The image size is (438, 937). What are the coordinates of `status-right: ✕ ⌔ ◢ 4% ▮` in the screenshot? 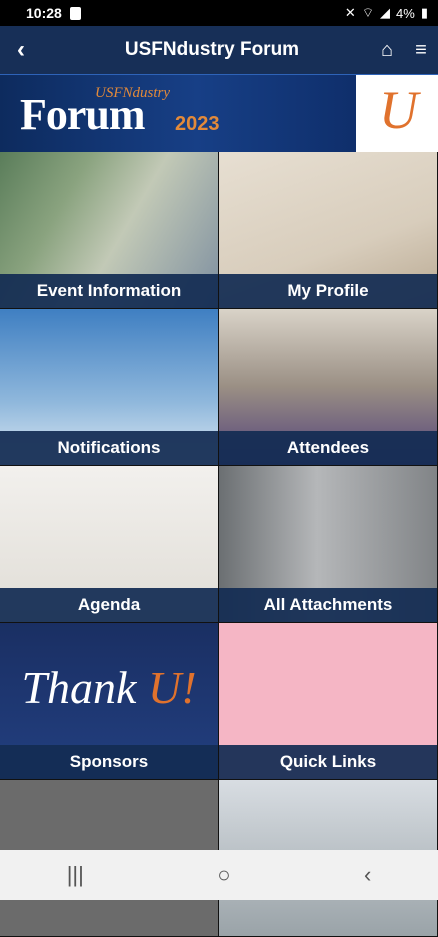 It's located at (386, 13).